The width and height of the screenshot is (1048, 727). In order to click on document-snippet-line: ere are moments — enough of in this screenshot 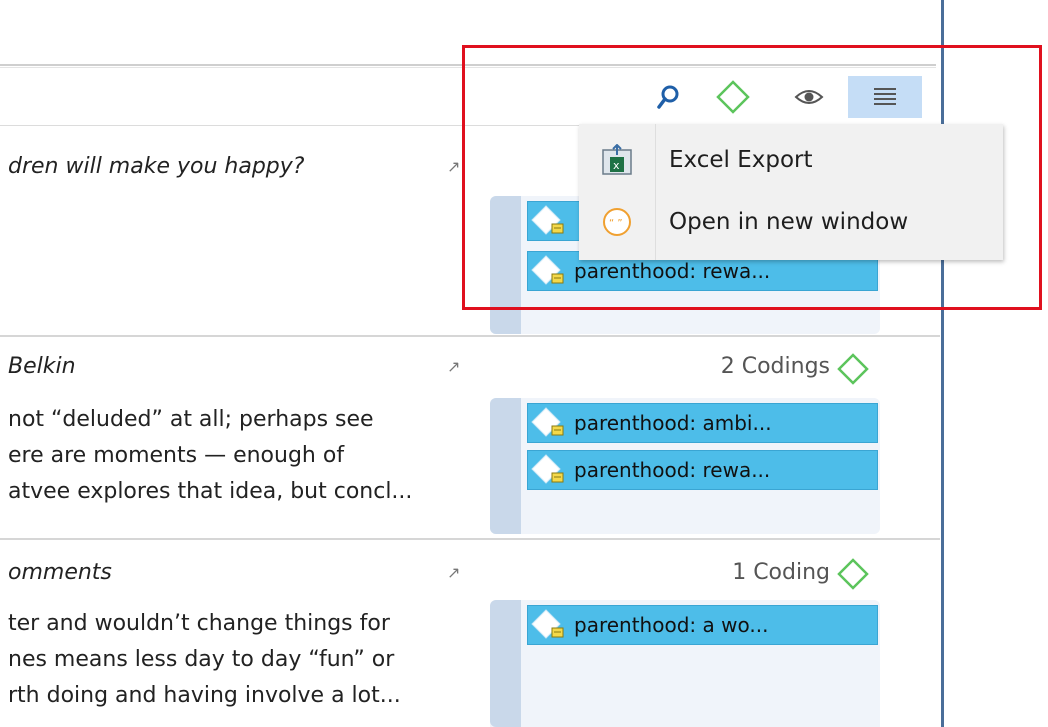, I will do `click(176, 455)`.